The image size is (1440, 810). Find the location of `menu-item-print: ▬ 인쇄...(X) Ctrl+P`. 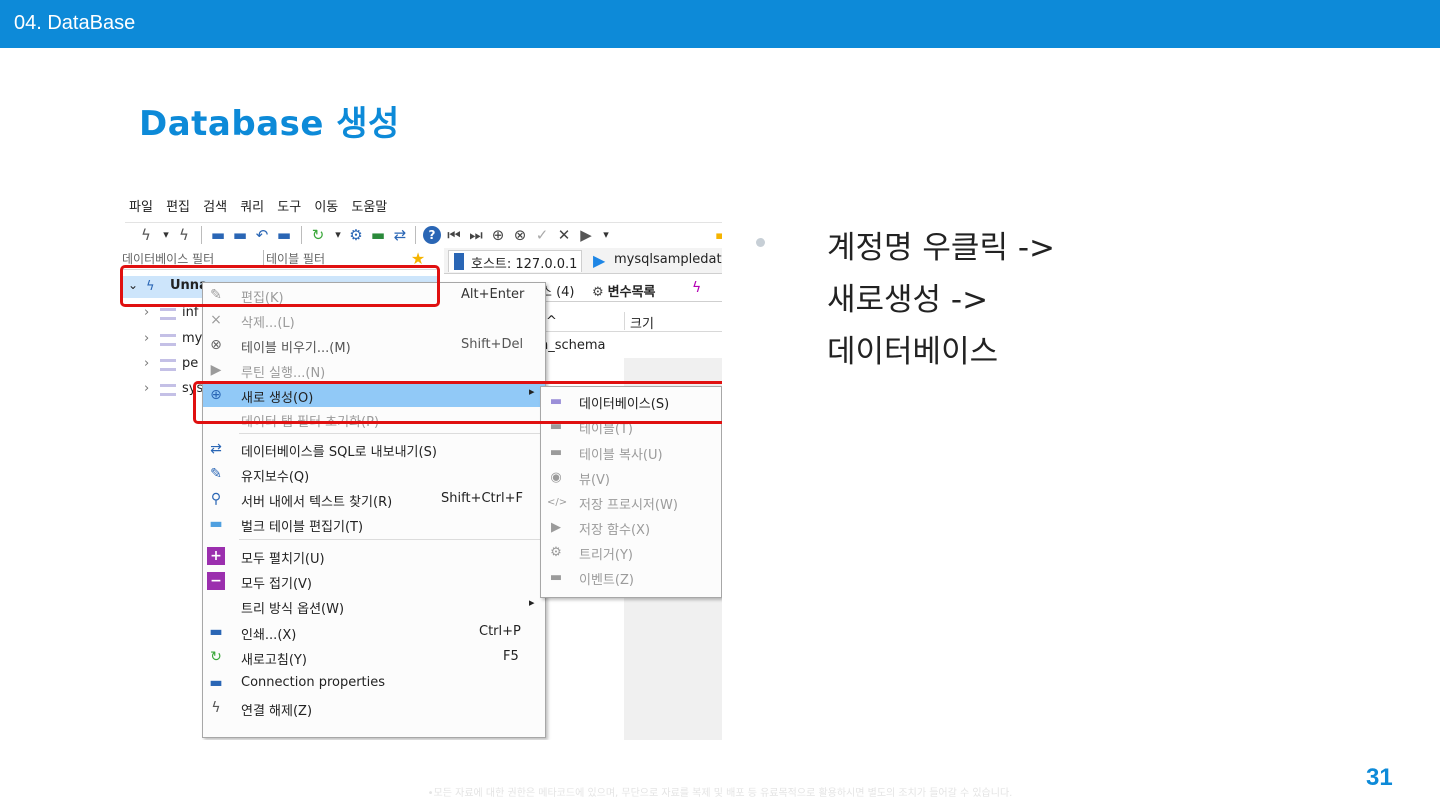

menu-item-print: ▬ 인쇄...(X) Ctrl+P is located at coordinates (374, 632).